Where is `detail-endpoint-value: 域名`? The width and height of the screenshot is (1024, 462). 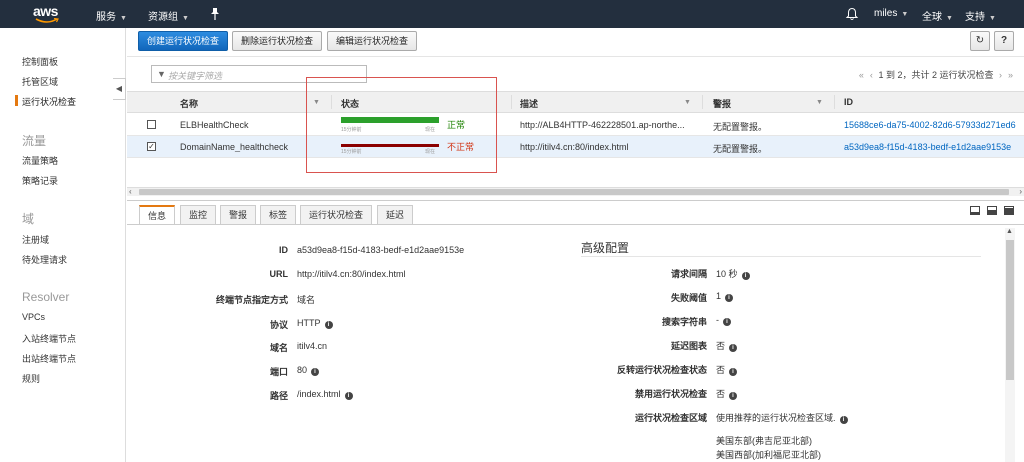 detail-endpoint-value: 域名 is located at coordinates (306, 300).